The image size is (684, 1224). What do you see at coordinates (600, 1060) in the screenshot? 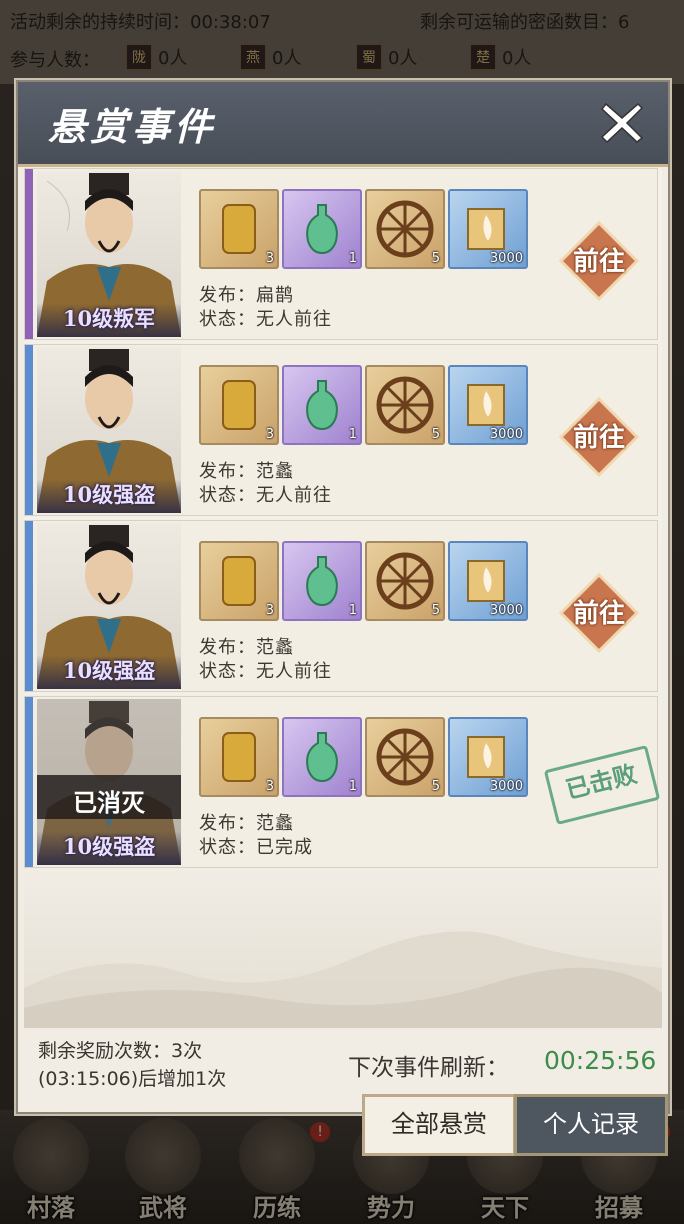
I see `refresh-countdown: 00:25:56` at bounding box center [600, 1060].